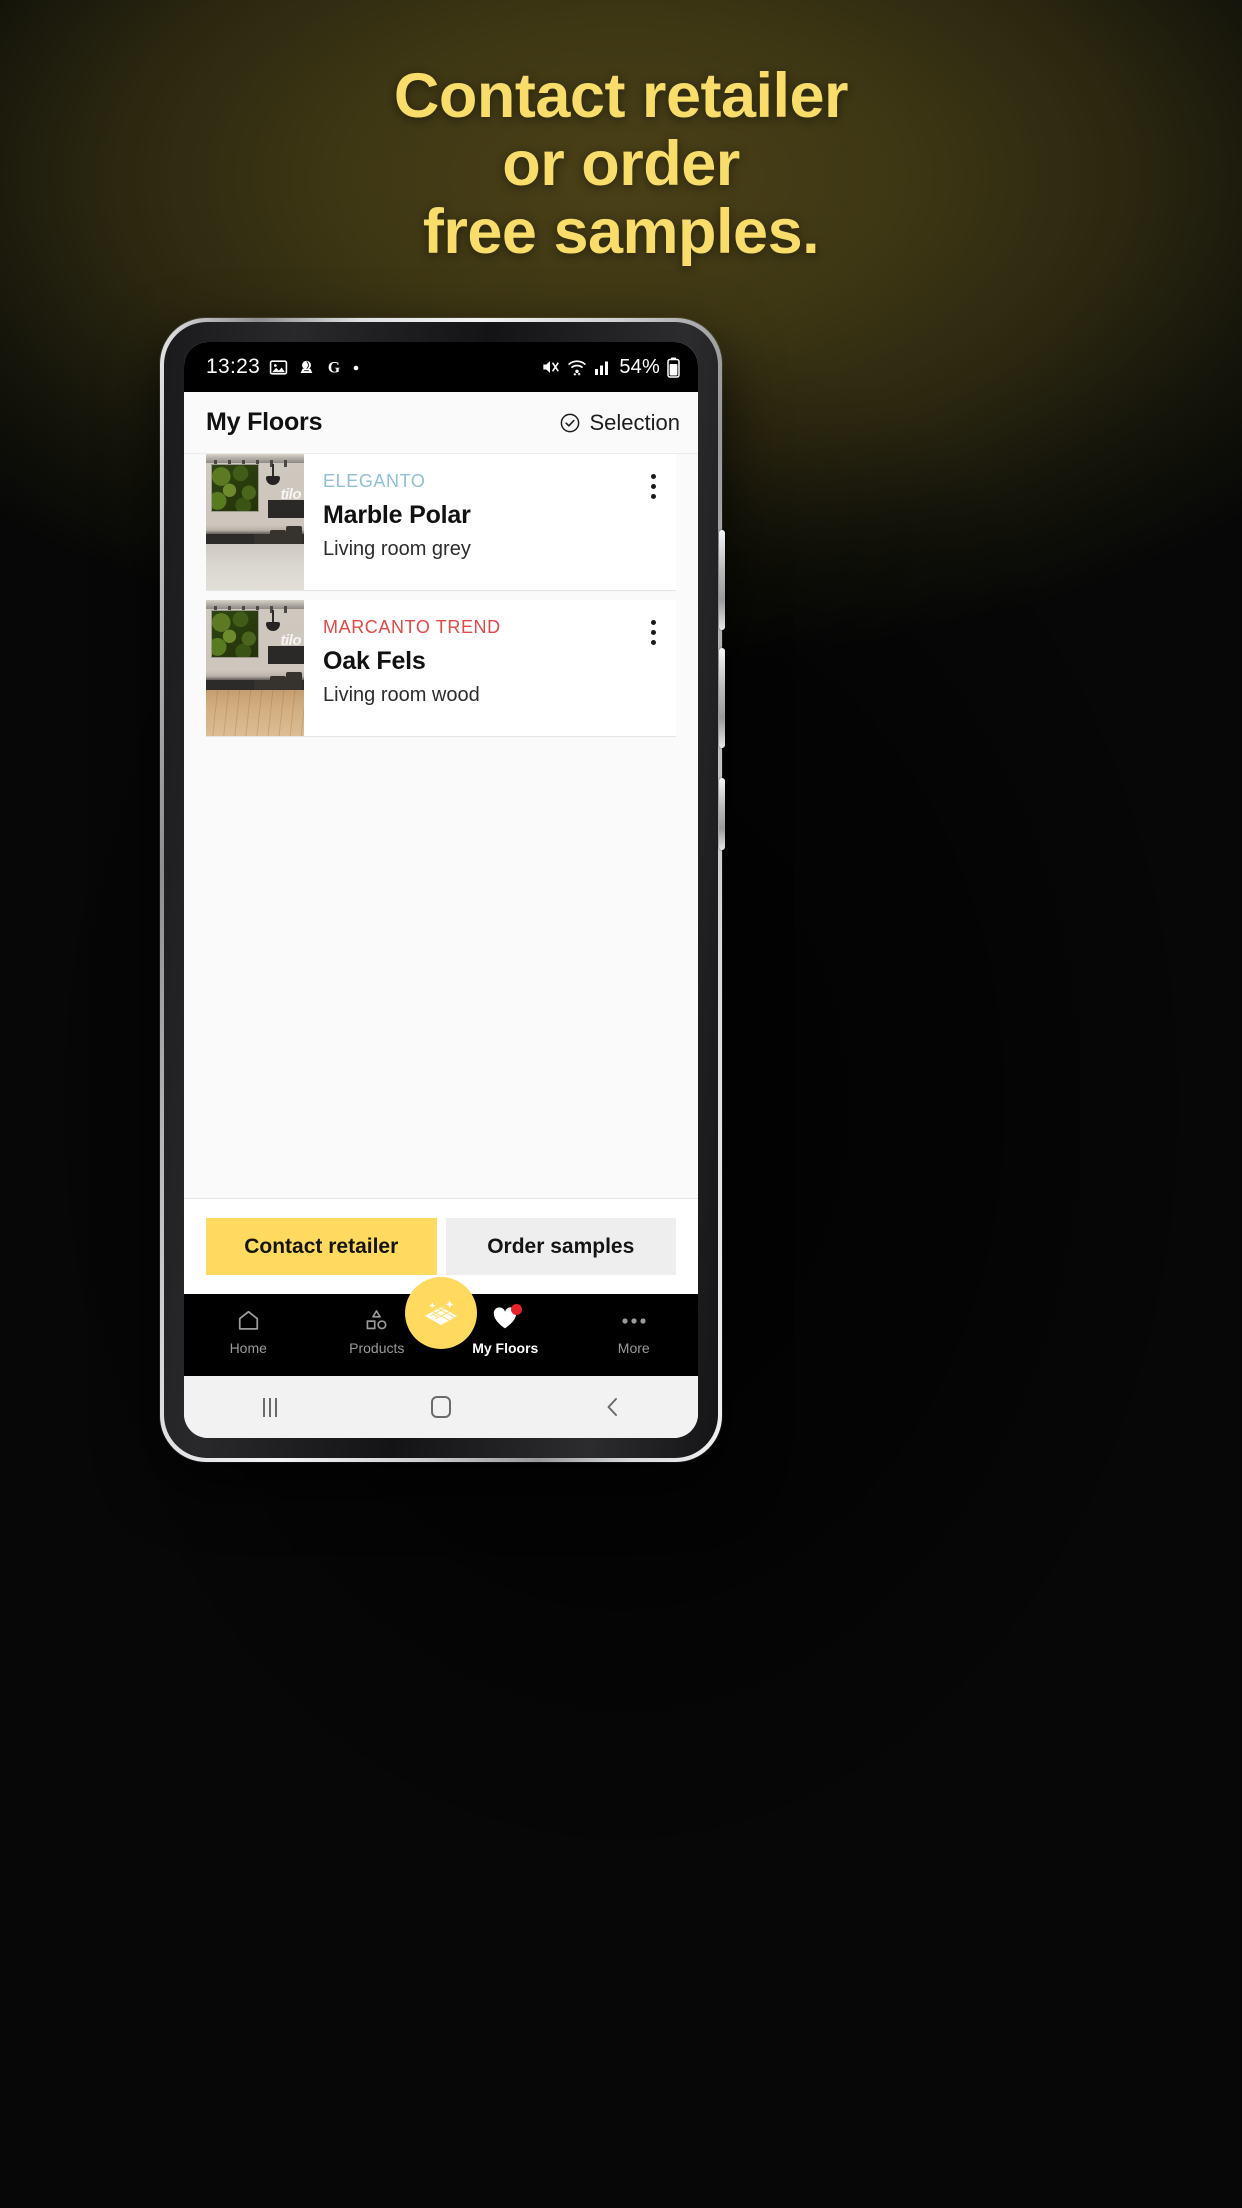  What do you see at coordinates (621, 96) in the screenshot?
I see `headline-line-1: Contact retailer` at bounding box center [621, 96].